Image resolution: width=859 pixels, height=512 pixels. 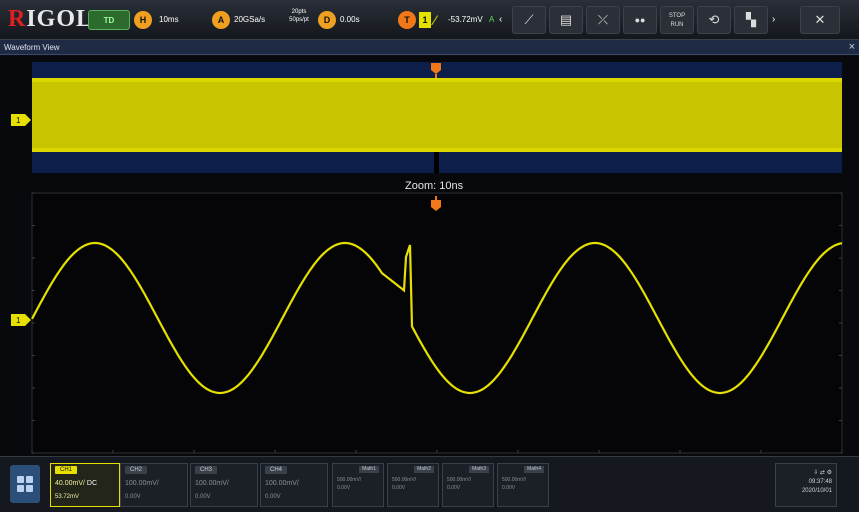 I want to click on history-icon: ⟲, so click(x=714, y=19).